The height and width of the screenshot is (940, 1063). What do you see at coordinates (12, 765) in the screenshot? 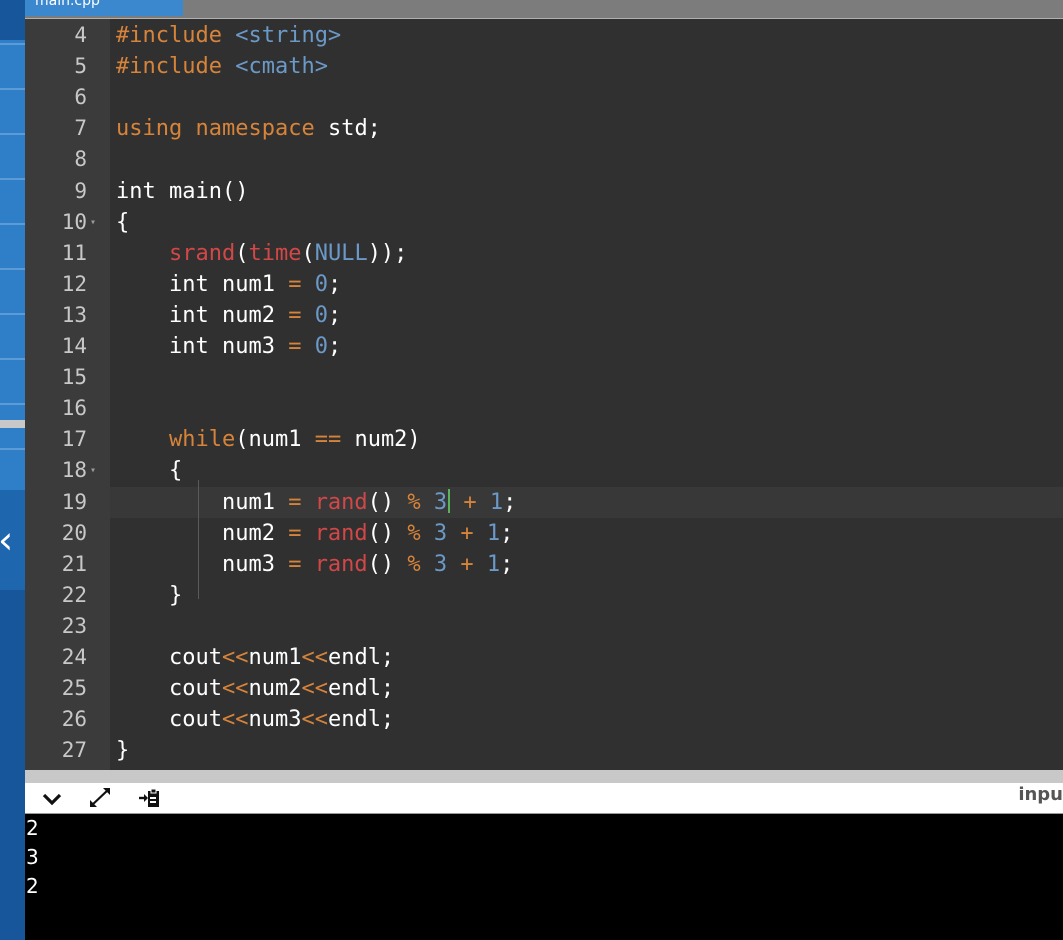
I see `sidebar-dark-band` at bounding box center [12, 765].